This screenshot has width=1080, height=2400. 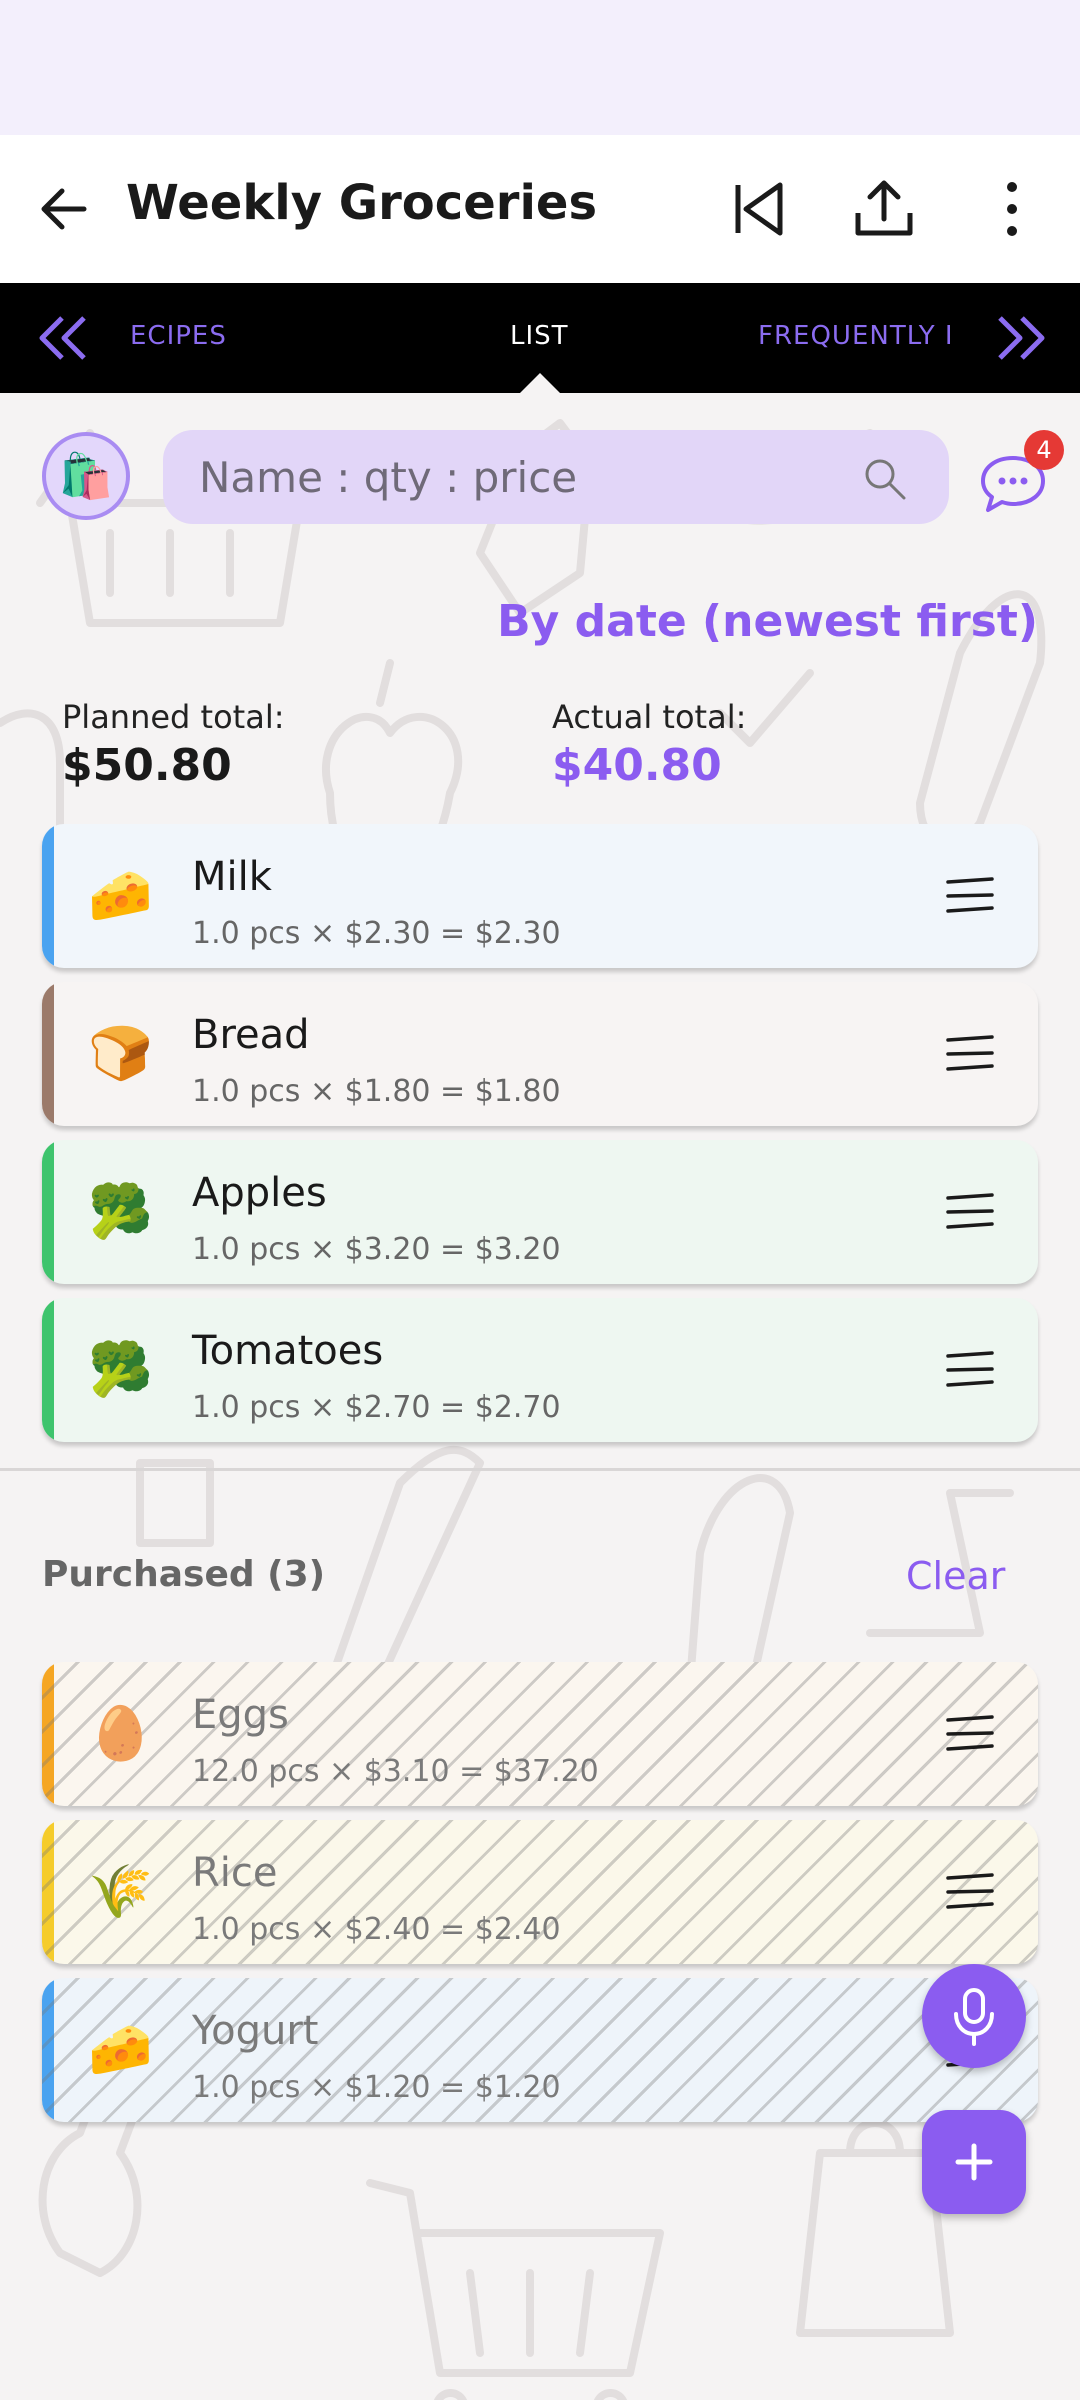 What do you see at coordinates (120, 1892) in the screenshot?
I see `rice-icon: 🌾` at bounding box center [120, 1892].